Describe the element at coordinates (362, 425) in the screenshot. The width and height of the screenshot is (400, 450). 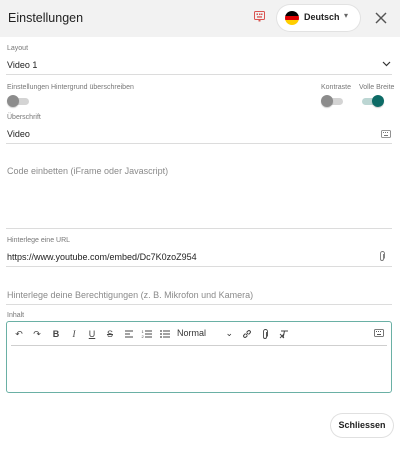
I see `close-button: Schliessen` at that location.